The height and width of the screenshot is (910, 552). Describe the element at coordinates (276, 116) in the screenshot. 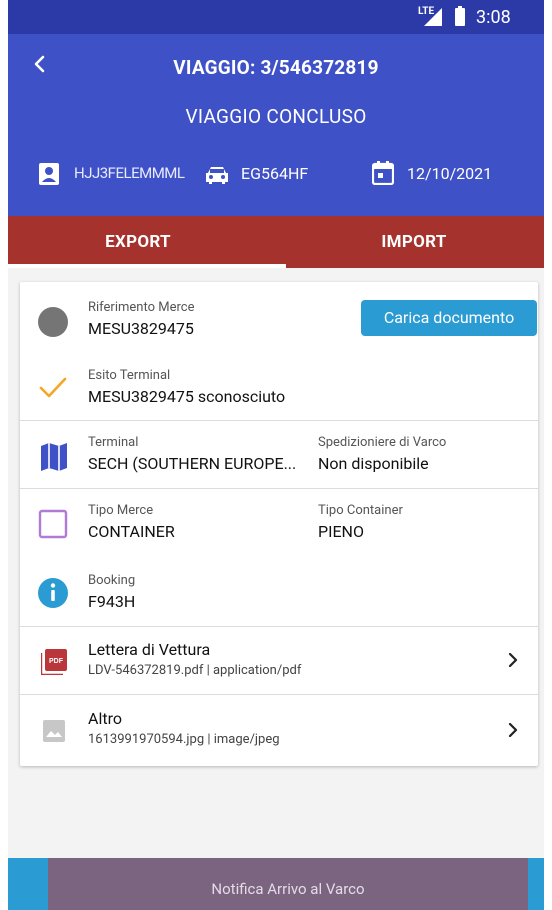

I see `trip-status: VIAGGIO CONCLUSO` at that location.